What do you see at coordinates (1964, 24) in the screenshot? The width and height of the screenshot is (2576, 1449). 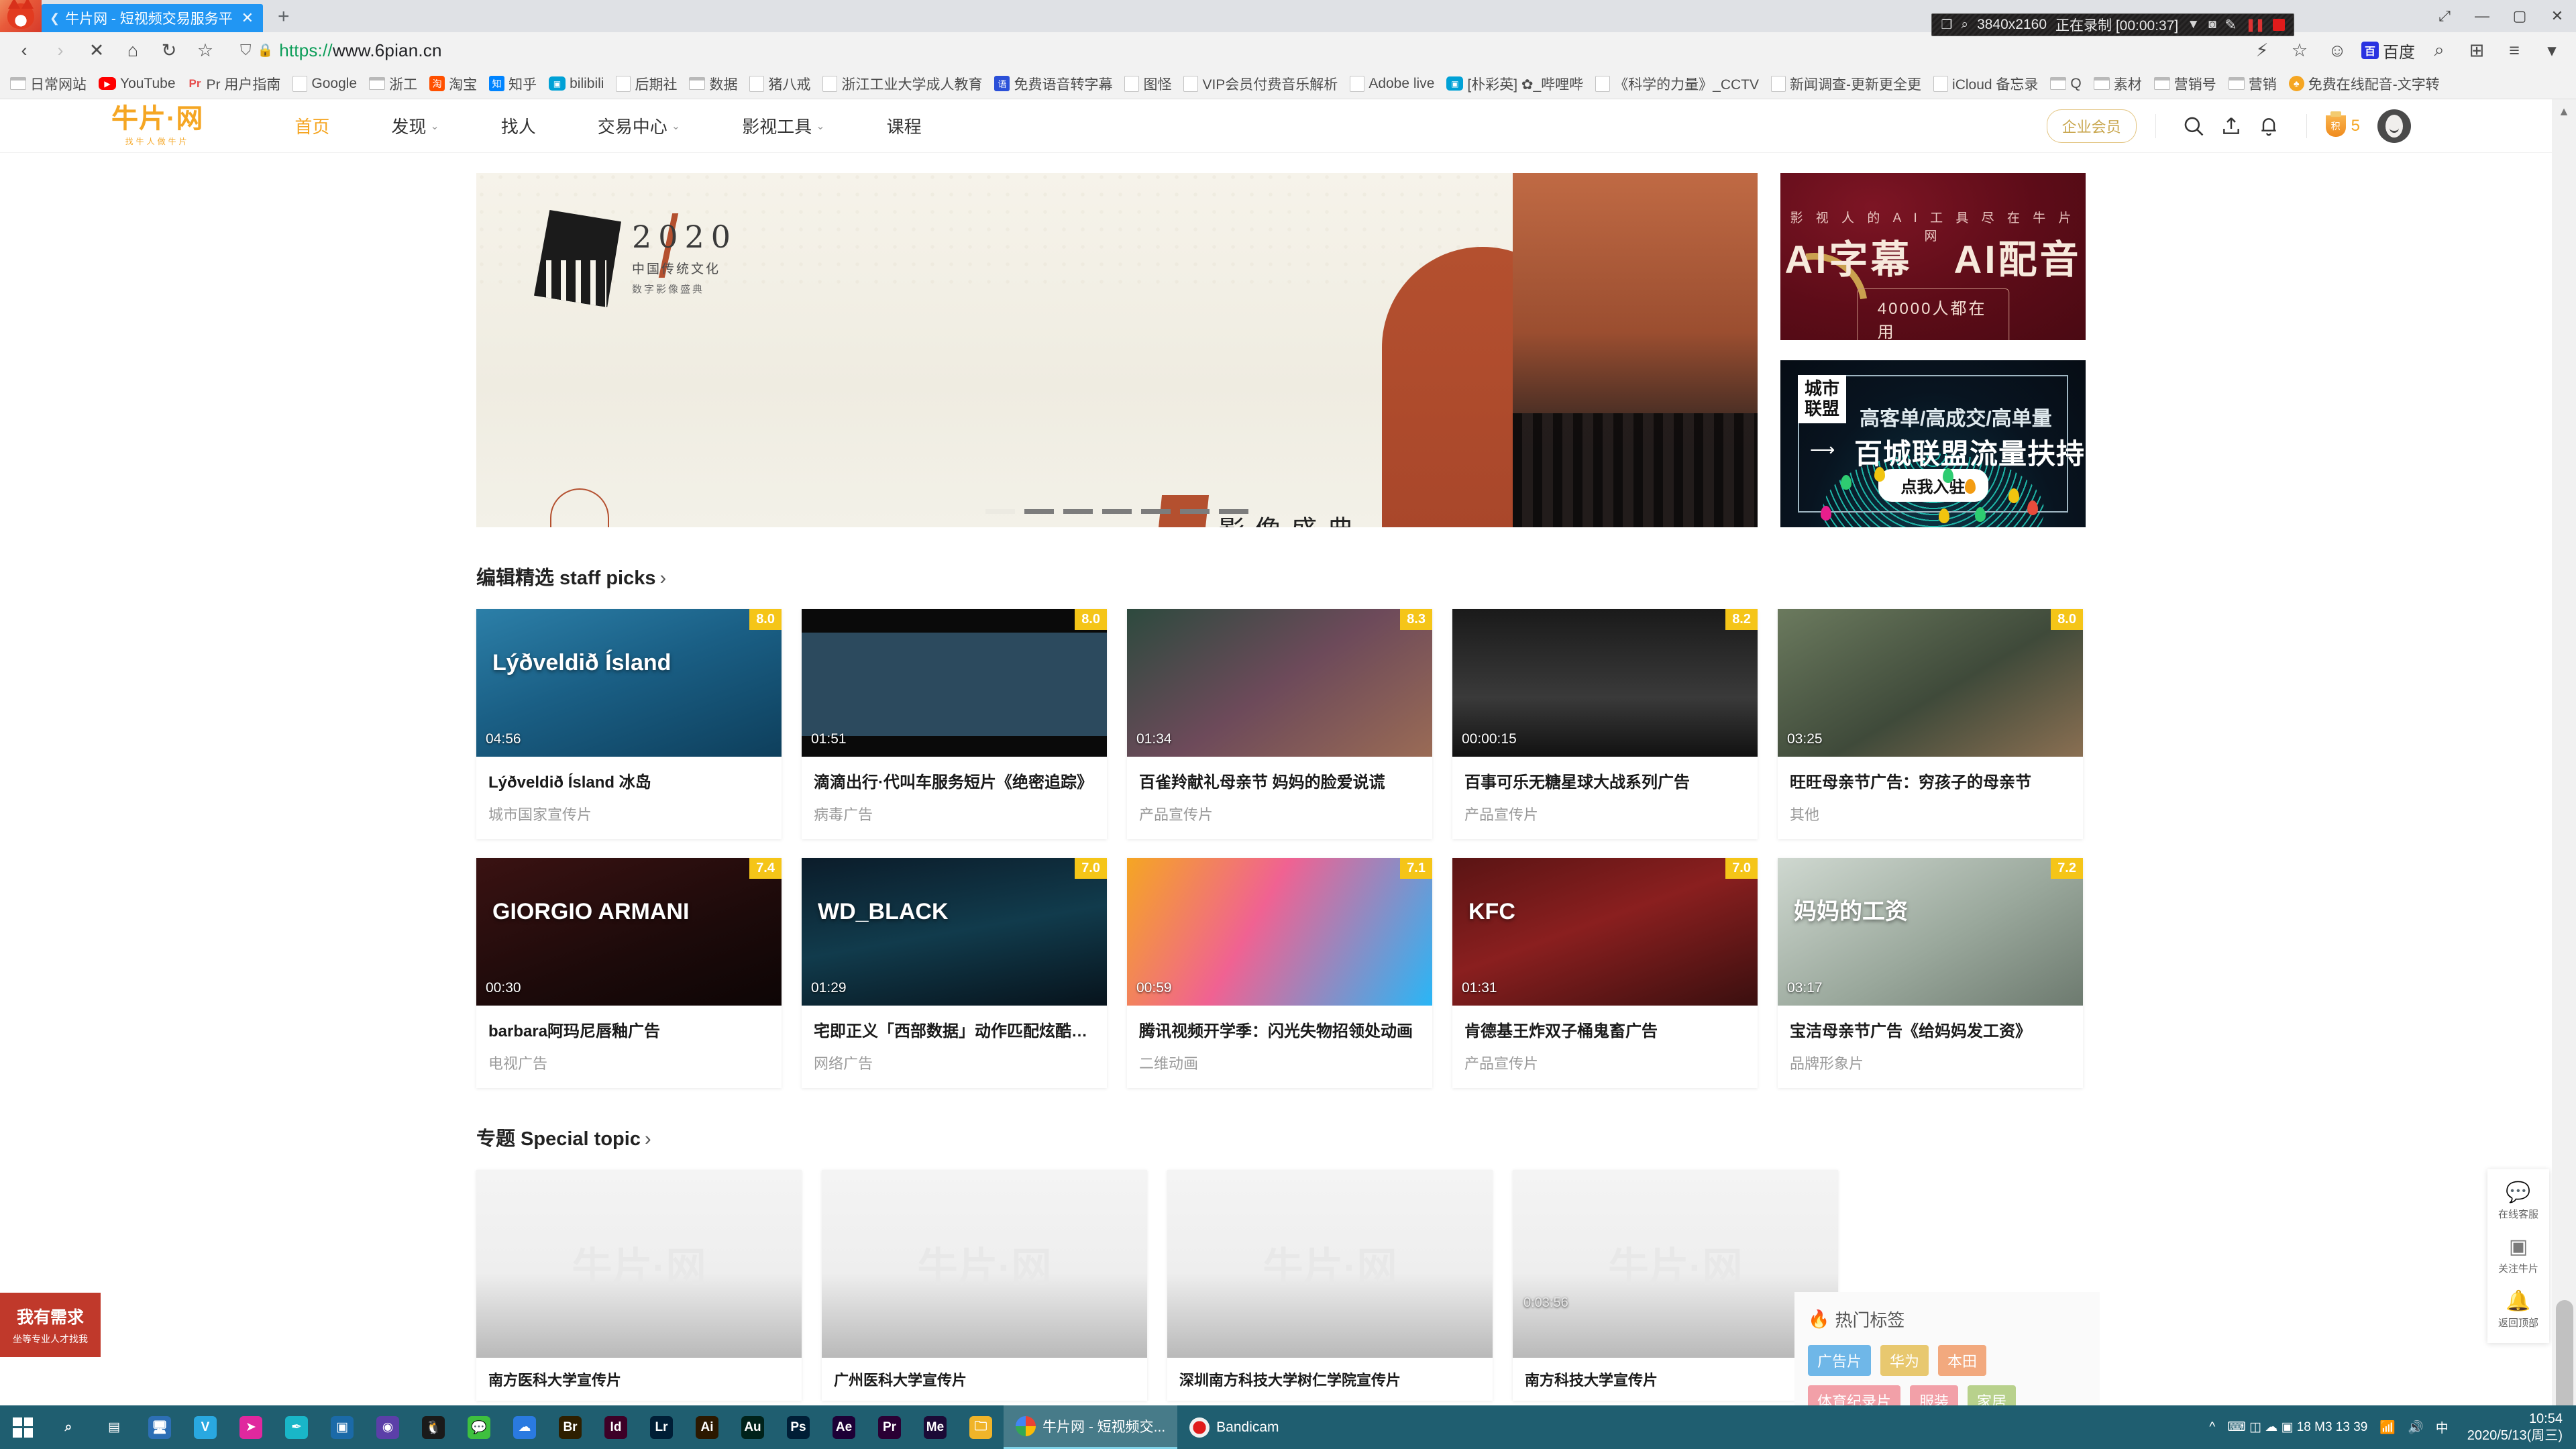 I see `recorder-zoom-icon: ⌕` at bounding box center [1964, 24].